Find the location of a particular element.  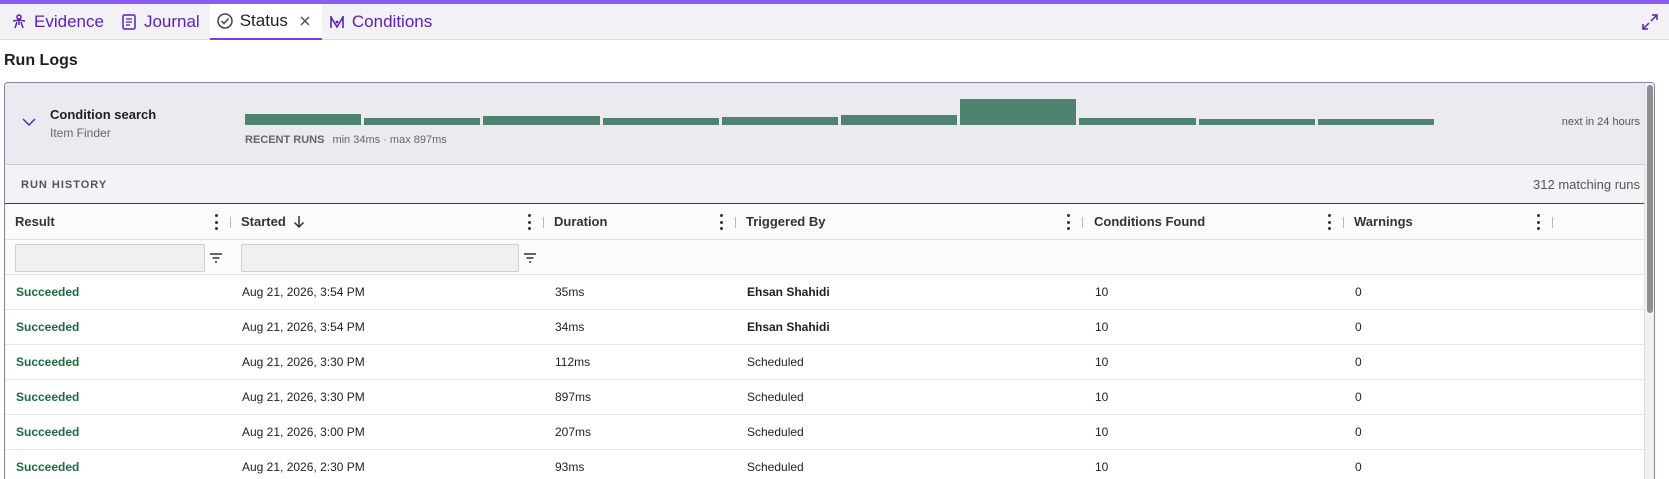

cell-duration: 207ms is located at coordinates (573, 432).